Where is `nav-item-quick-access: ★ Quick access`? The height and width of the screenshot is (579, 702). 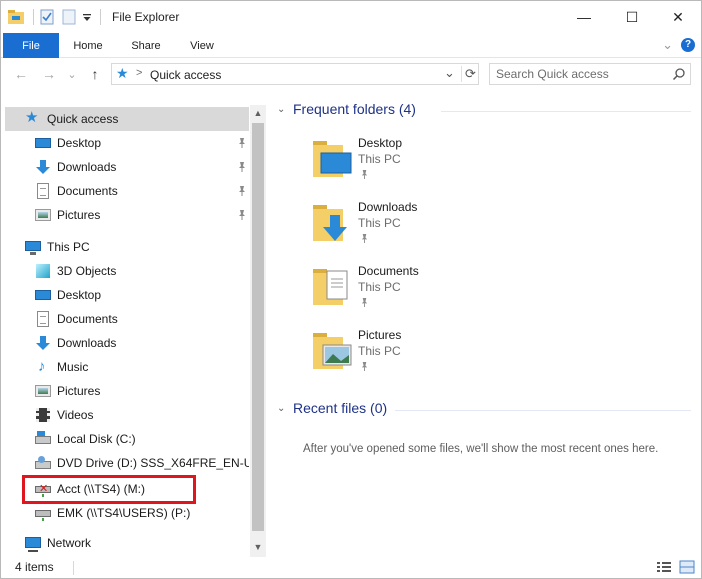 nav-item-quick-access: ★ Quick access is located at coordinates (127, 119).